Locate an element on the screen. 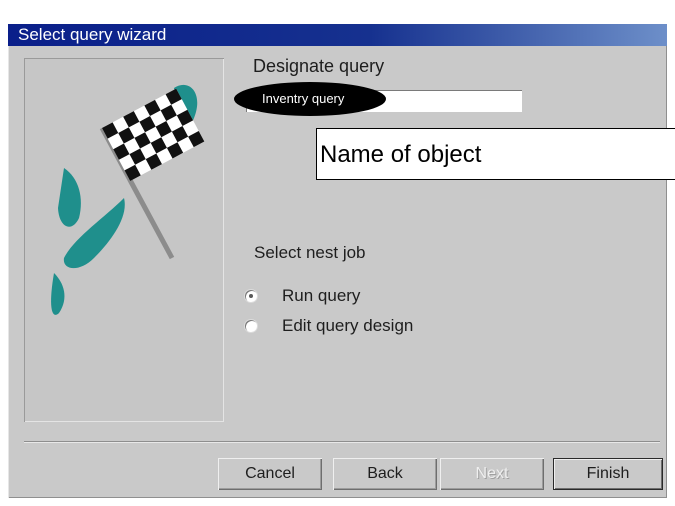 The image size is (675, 506). edit-query-design-radio is located at coordinates (251, 326).